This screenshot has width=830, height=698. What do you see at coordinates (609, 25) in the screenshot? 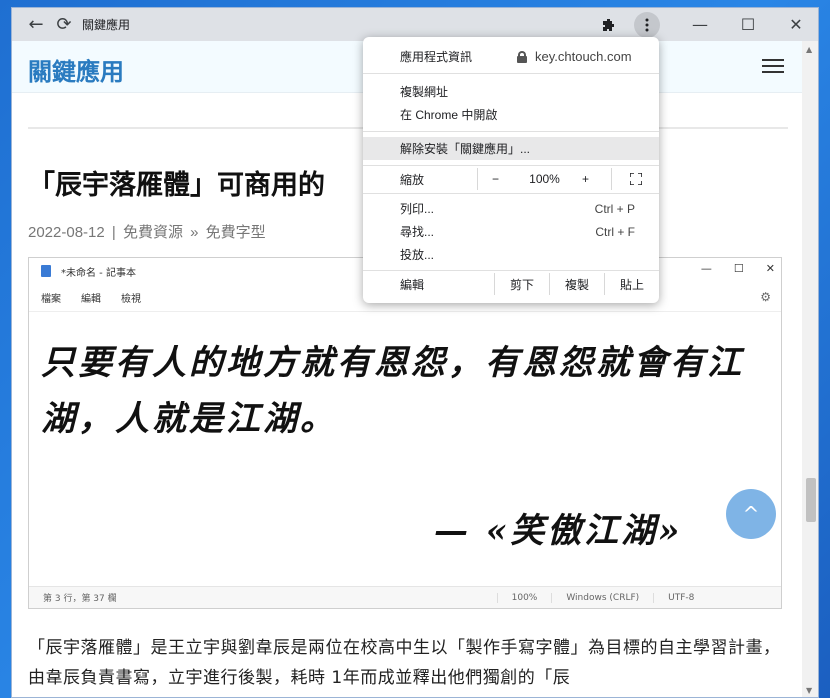
I see `extensions-icon` at bounding box center [609, 25].